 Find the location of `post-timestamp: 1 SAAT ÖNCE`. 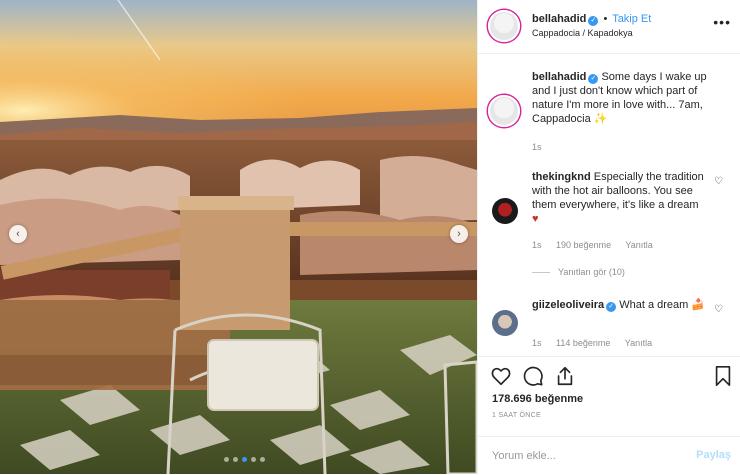

post-timestamp: 1 SAAT ÖNCE is located at coordinates (516, 415).